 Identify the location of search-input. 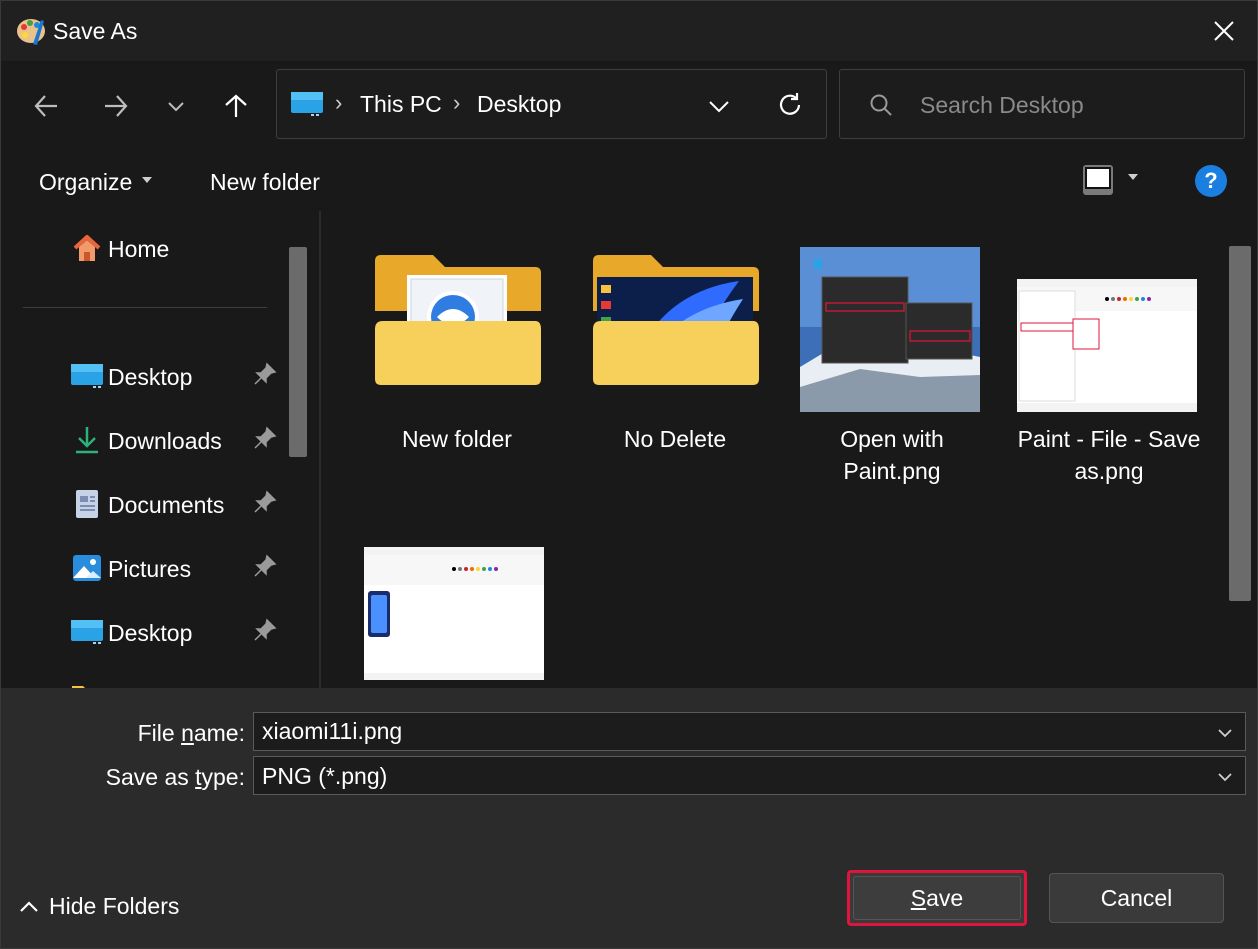
(1075, 105).